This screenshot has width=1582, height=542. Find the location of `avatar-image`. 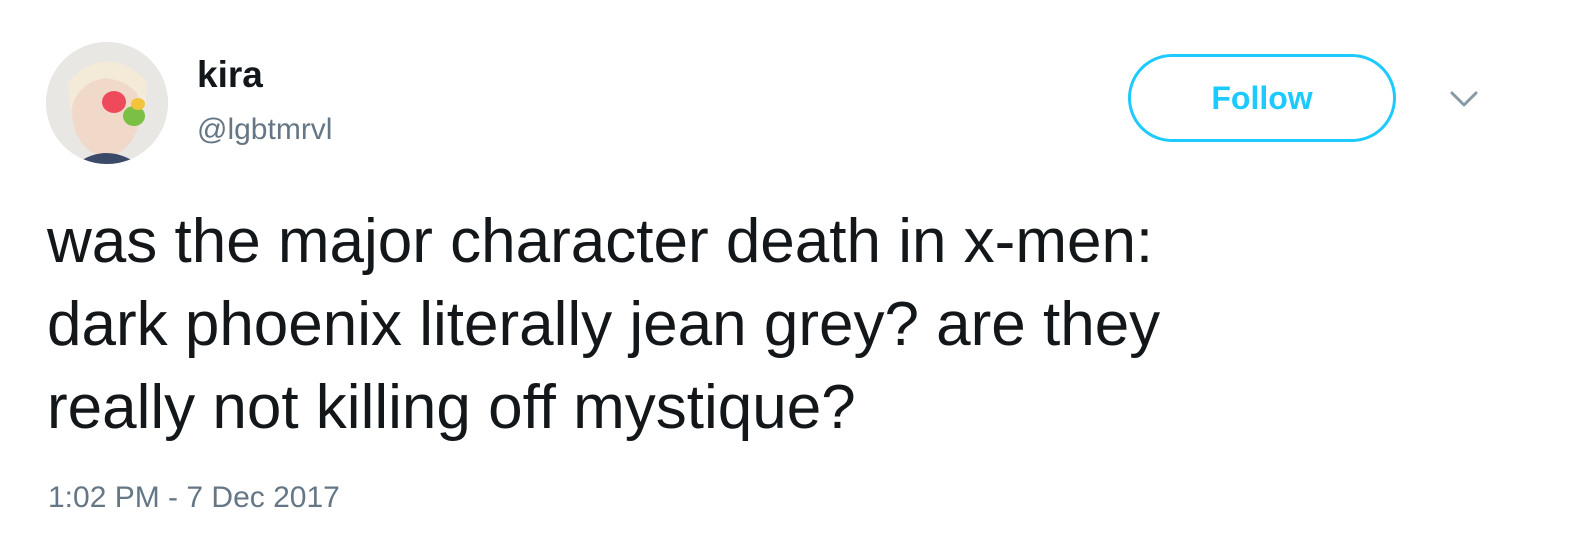

avatar-image is located at coordinates (107, 103).